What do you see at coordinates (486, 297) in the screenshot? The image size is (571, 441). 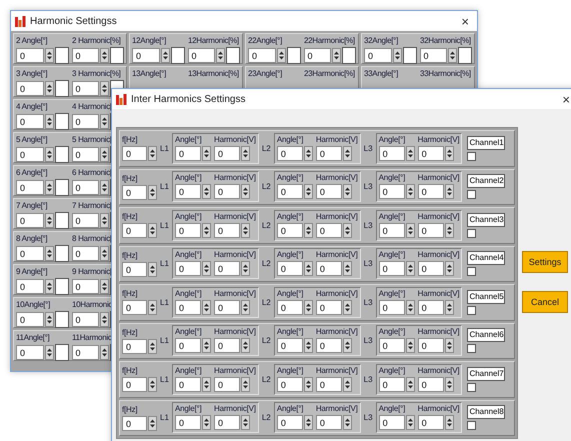 I see `channel-field: Channel5` at bounding box center [486, 297].